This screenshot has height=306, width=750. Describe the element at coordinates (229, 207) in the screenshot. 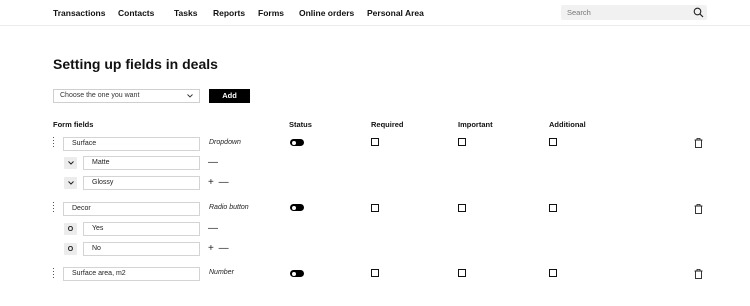

I see `field-type-label: Radio button` at that location.